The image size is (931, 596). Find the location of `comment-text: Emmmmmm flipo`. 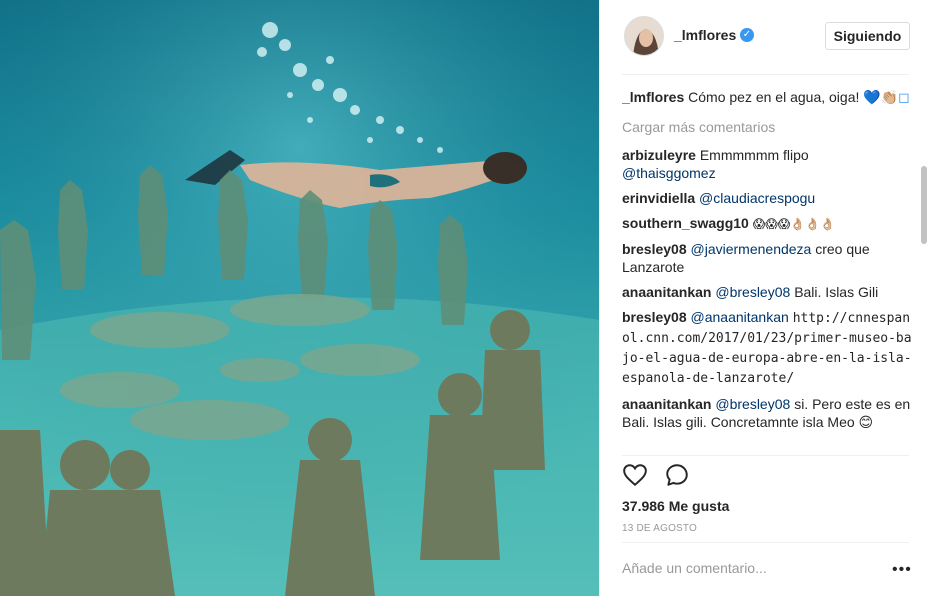

comment-text: Emmmmmm flipo is located at coordinates (754, 155).